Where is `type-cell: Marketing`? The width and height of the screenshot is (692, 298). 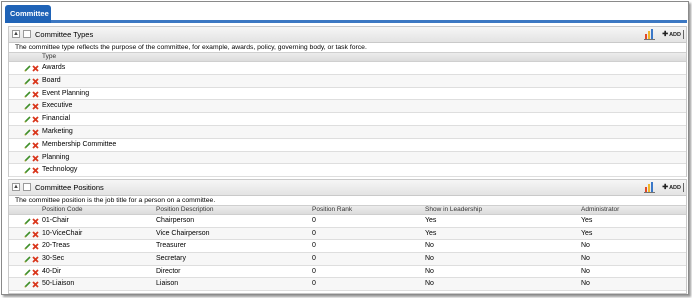 type-cell: Marketing is located at coordinates (57, 131).